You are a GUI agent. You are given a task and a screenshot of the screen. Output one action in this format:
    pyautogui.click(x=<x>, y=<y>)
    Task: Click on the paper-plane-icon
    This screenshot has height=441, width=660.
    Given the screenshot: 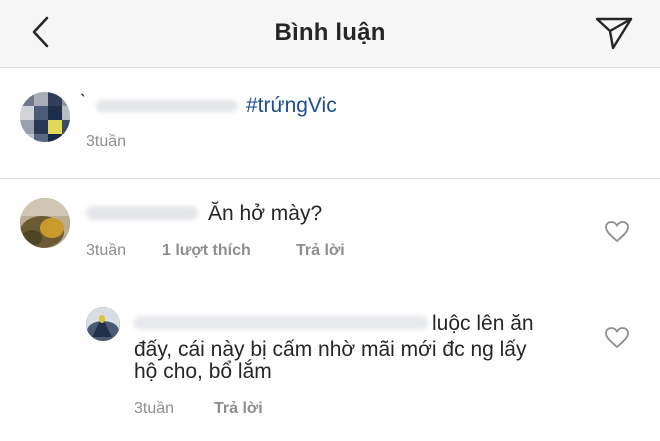 What is the action you would take?
    pyautogui.click(x=614, y=33)
    